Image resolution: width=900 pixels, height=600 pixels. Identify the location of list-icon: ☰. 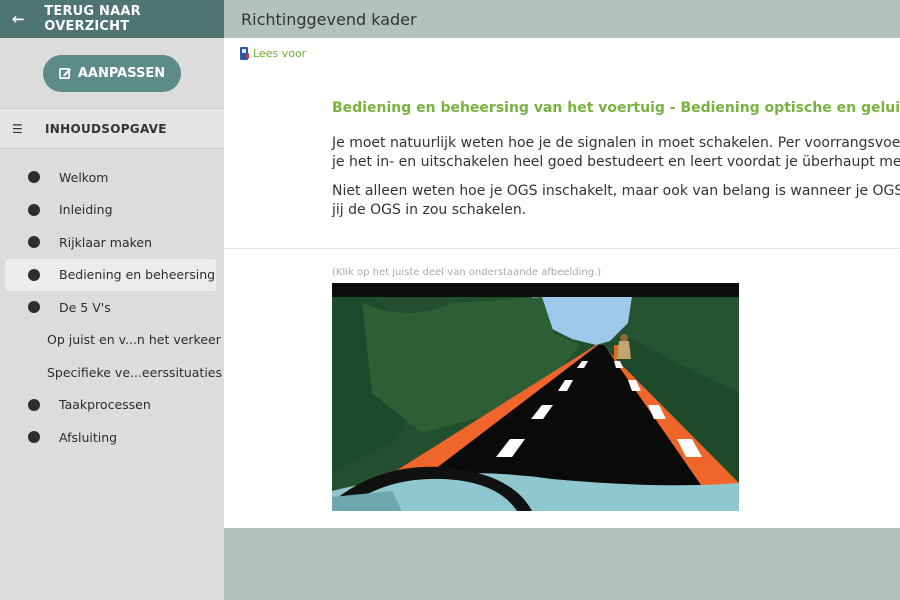
(17, 128).